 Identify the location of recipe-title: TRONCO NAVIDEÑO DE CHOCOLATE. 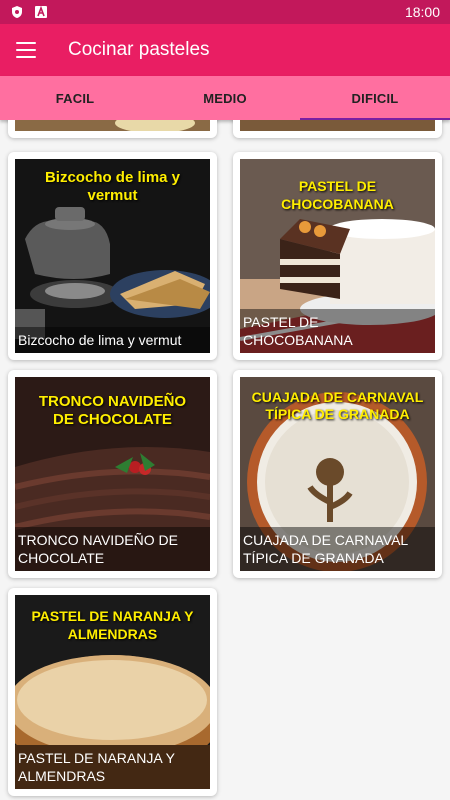
(112, 549).